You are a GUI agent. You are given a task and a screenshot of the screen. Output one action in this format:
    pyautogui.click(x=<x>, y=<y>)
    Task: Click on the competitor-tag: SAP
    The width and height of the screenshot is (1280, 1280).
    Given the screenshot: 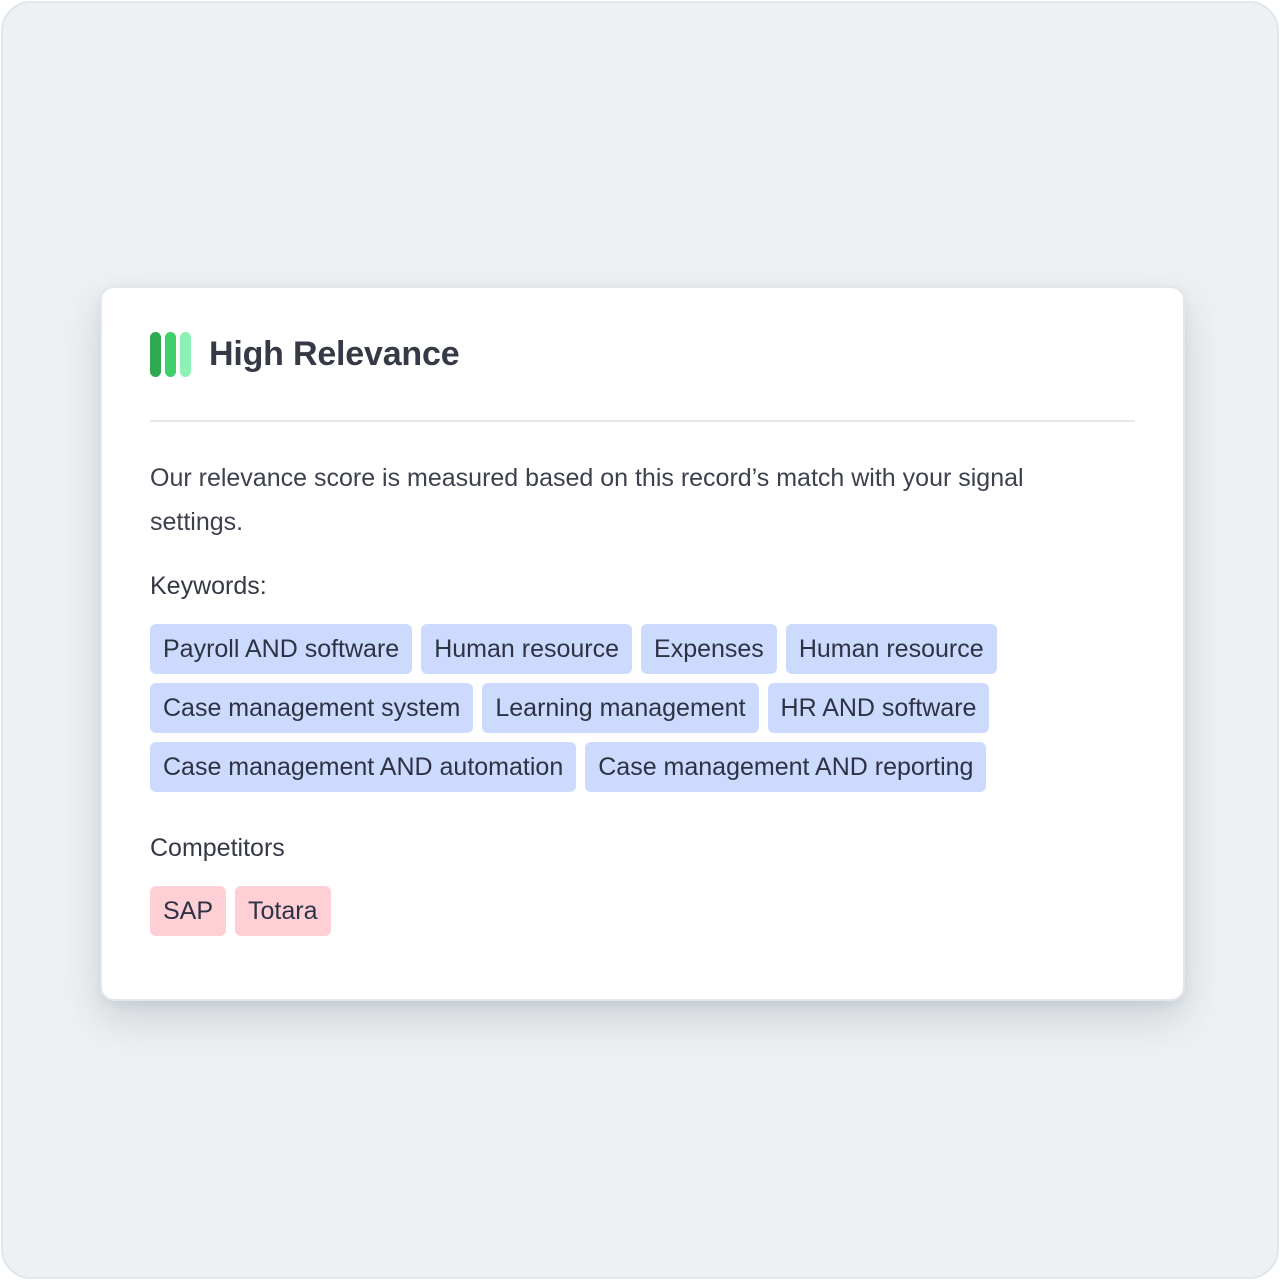 What is the action you would take?
    pyautogui.click(x=188, y=911)
    